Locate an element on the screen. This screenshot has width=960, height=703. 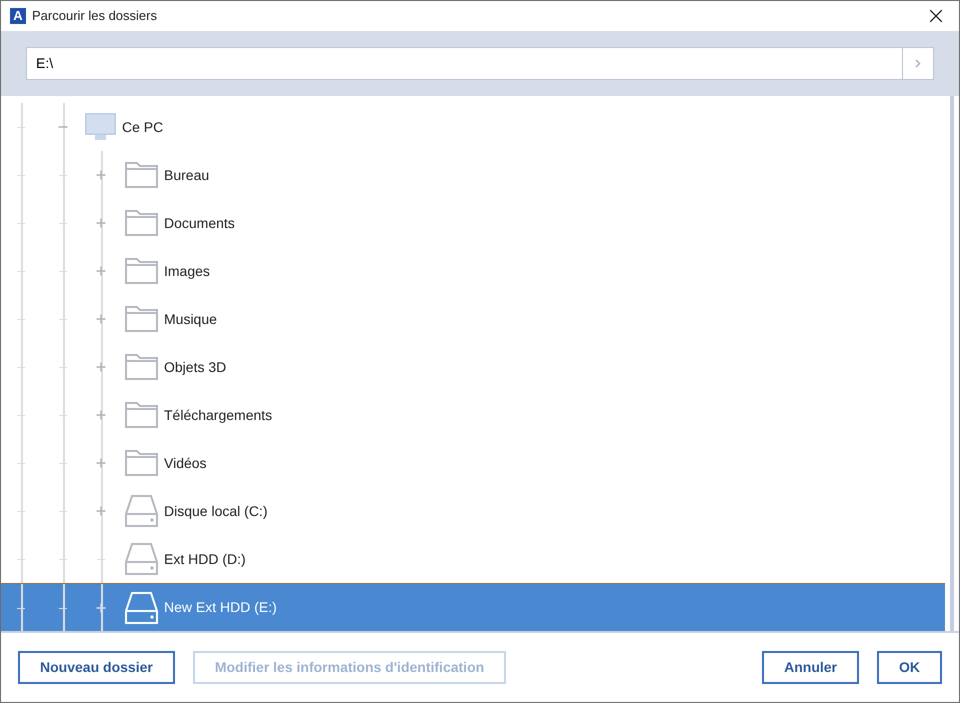
tree-row: Ce PC is located at coordinates (473, 127).